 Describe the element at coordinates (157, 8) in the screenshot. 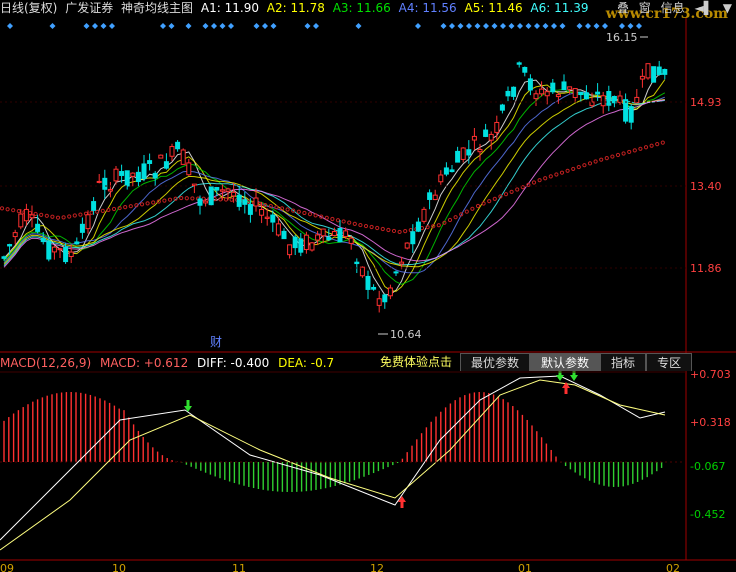

I see `indicator-name: 神奇均线主图` at that location.